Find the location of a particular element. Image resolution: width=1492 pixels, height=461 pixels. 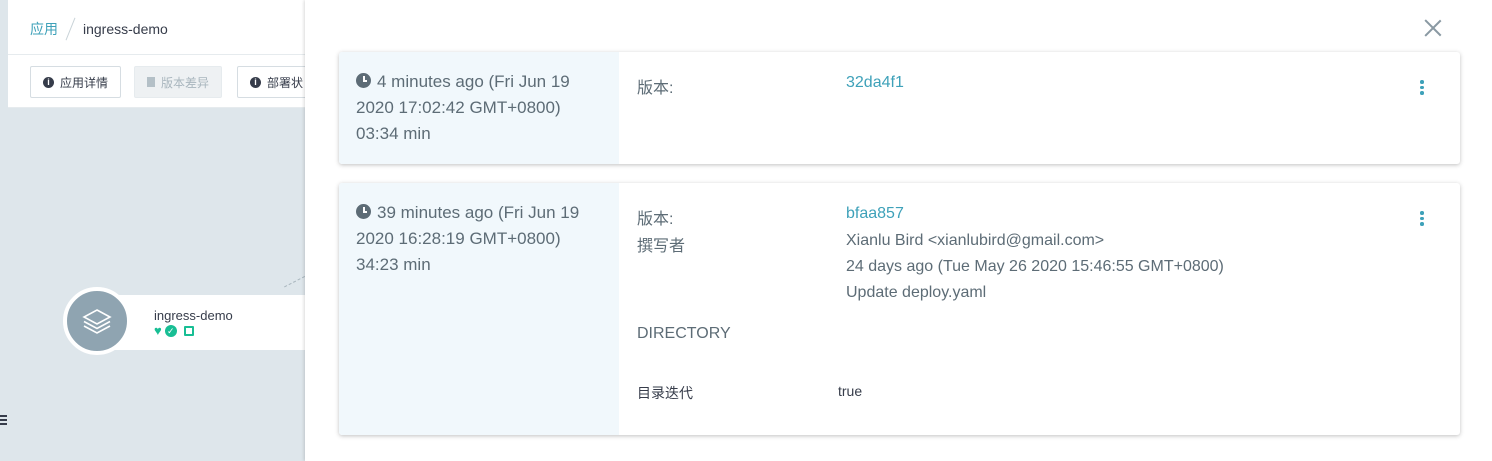

close-icon is located at coordinates (1433, 28).